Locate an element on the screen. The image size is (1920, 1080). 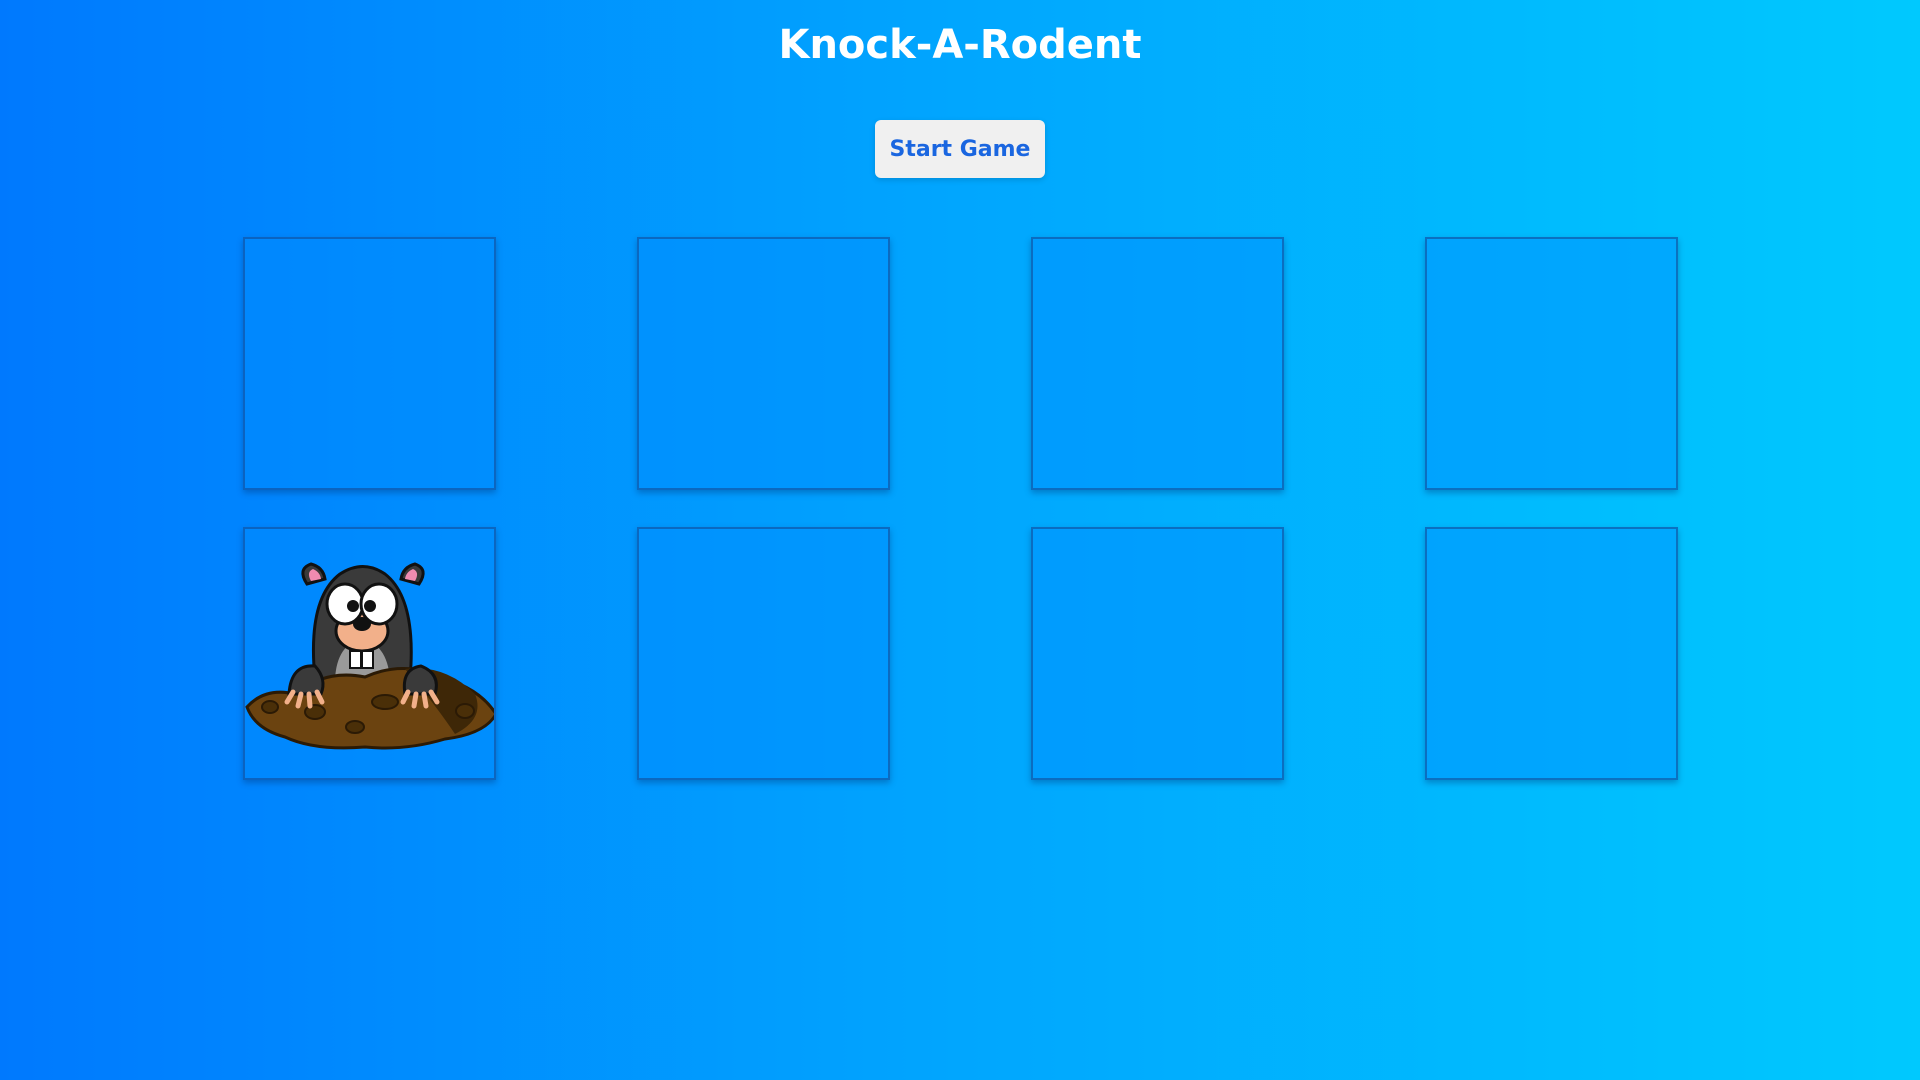
mole-icon is located at coordinates (369, 656).